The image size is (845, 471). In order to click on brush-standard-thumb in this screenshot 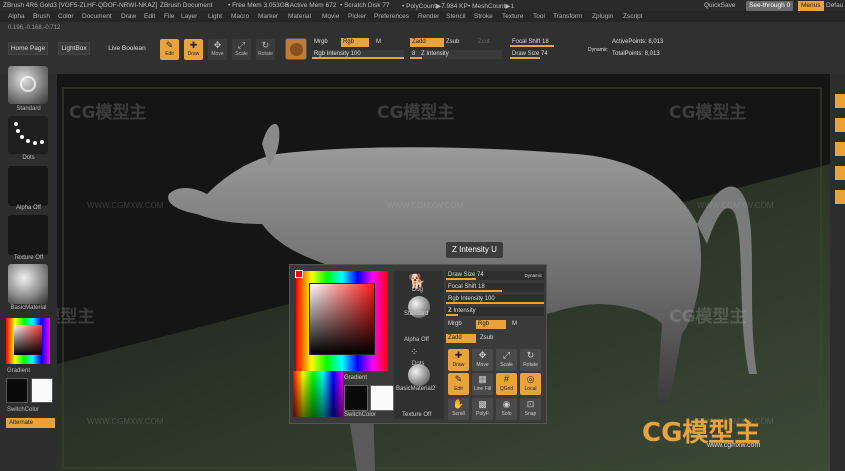, I will do `click(28, 85)`.